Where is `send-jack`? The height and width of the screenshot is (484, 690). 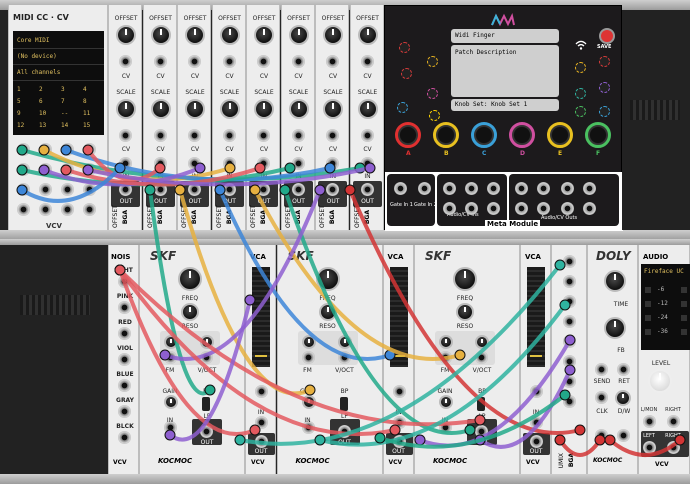 send-jack is located at coordinates (601, 369).